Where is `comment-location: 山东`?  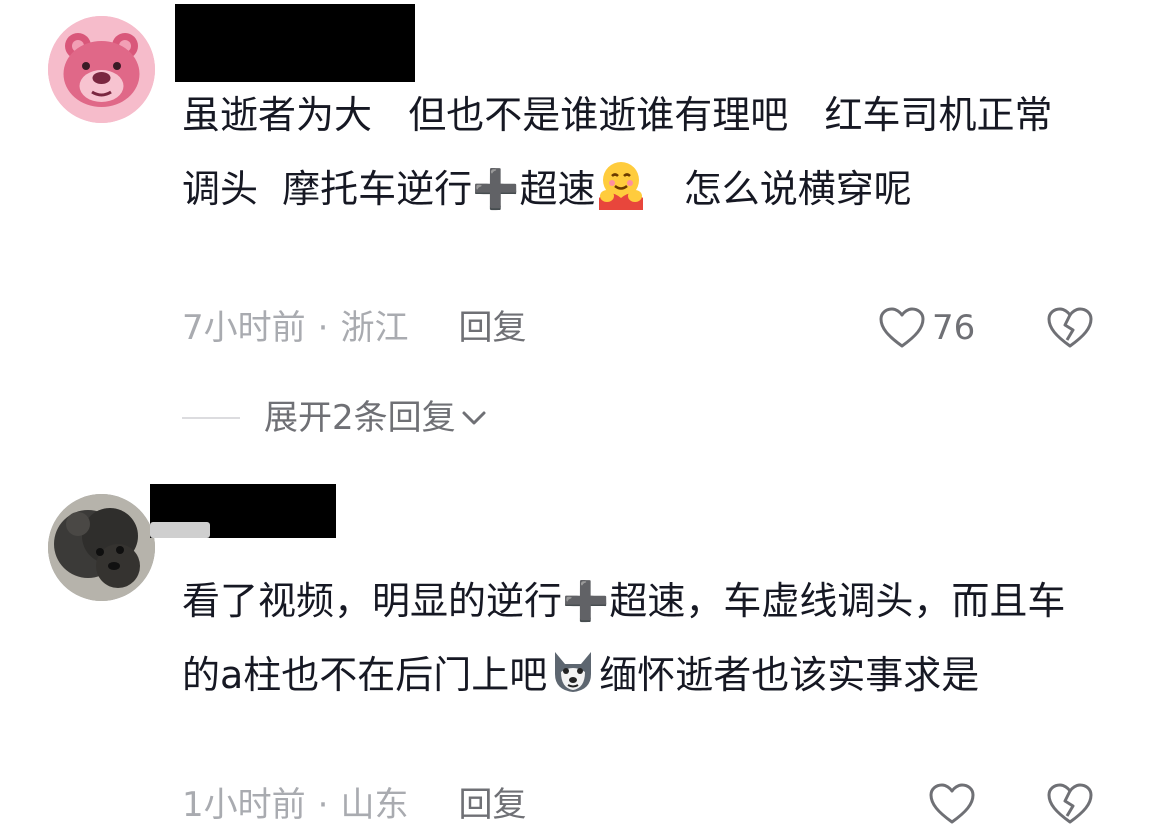 comment-location: 山东 is located at coordinates (374, 805).